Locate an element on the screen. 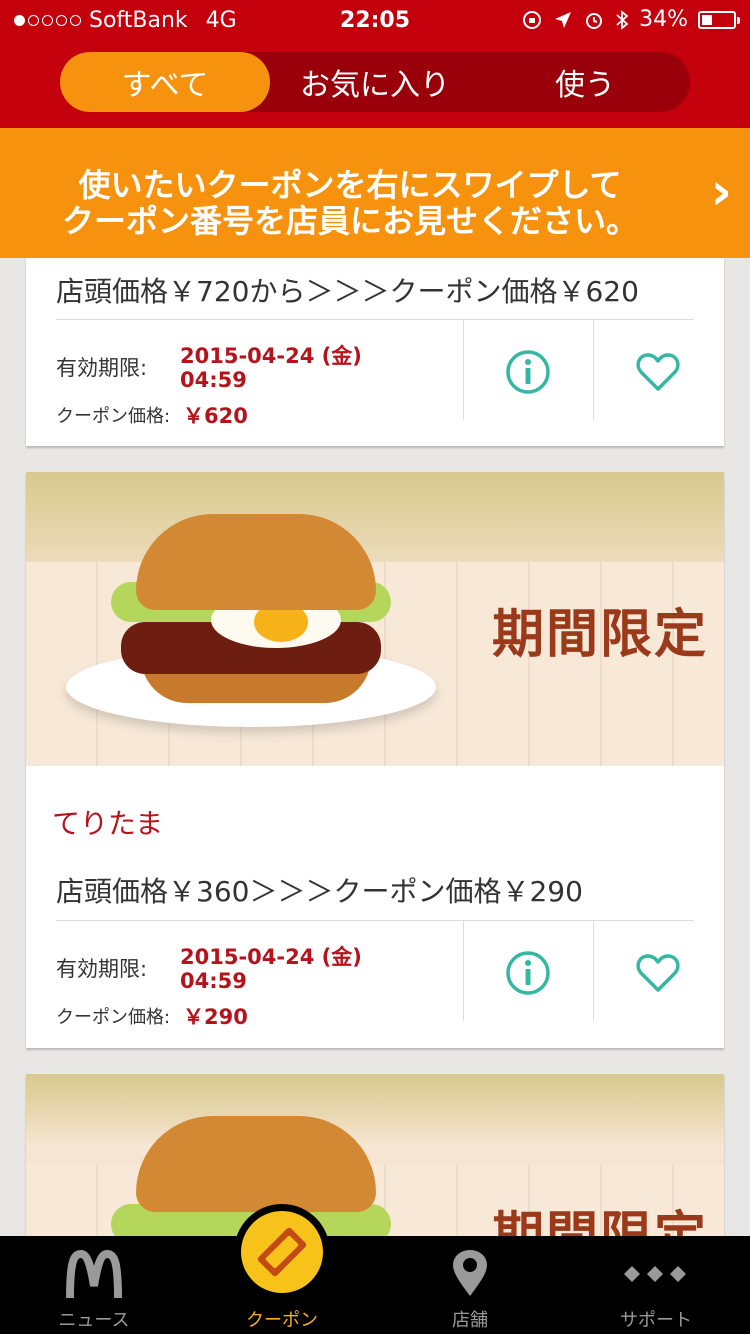 This screenshot has width=750, height=1334. coupon-icon is located at coordinates (282, 1252).